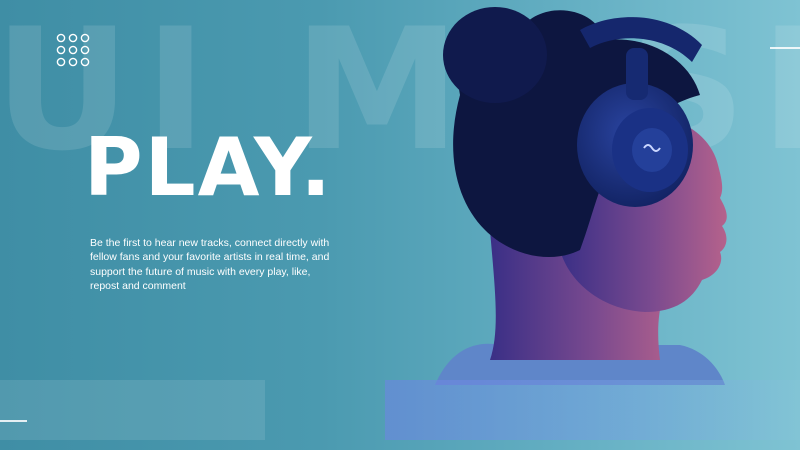 The width and height of the screenshot is (800, 450). I want to click on decorative-band-left, so click(132, 410).